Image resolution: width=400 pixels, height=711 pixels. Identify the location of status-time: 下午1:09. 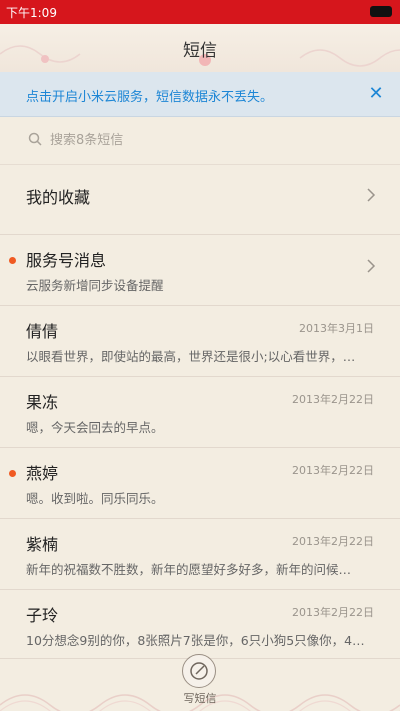
(31, 13).